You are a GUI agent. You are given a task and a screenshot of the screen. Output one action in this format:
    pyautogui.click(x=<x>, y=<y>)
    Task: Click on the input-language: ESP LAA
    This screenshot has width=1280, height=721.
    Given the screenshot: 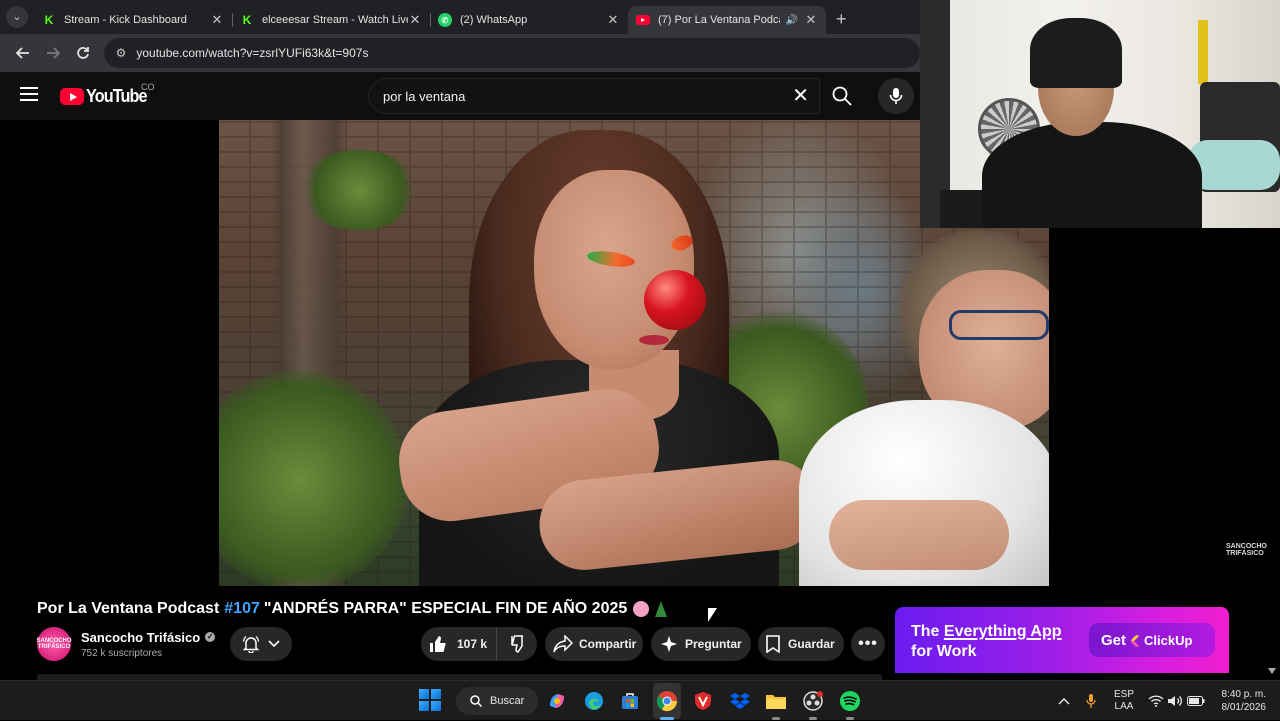 What is the action you would take?
    pyautogui.click(x=1124, y=701)
    